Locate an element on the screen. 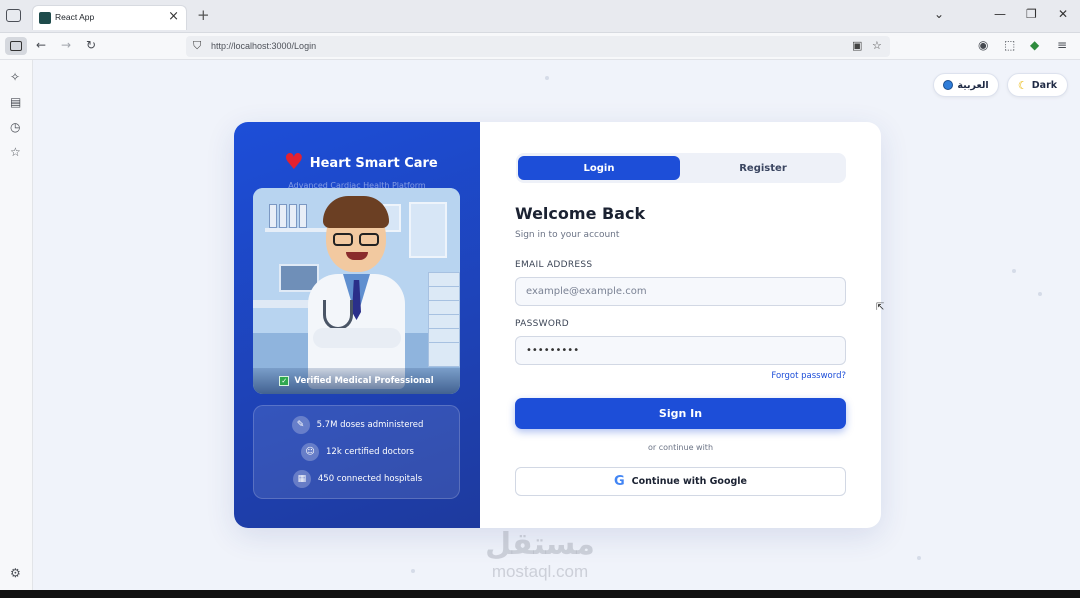  check-icon: ✓ is located at coordinates (284, 381).